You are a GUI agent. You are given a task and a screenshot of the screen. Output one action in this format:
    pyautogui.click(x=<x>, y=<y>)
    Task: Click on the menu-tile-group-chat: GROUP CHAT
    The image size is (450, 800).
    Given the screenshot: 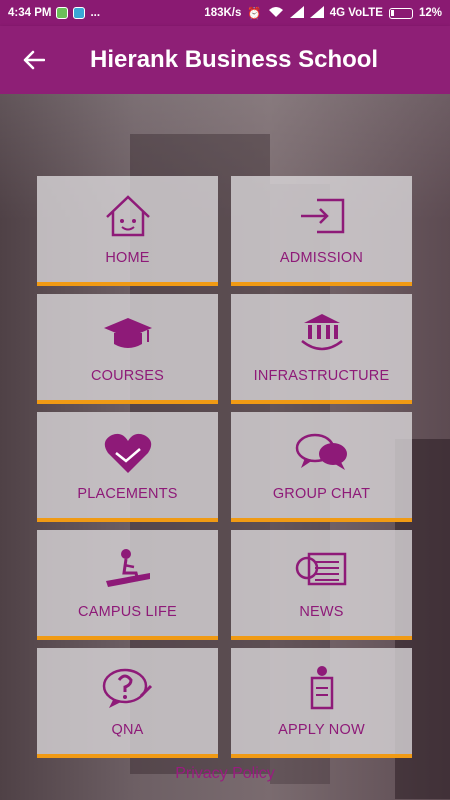 What is the action you would take?
    pyautogui.click(x=321, y=467)
    